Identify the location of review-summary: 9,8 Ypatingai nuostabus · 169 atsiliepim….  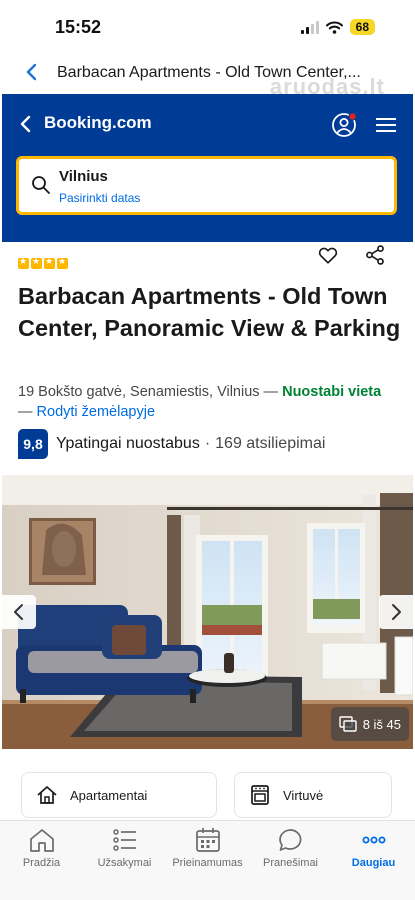
(171, 444).